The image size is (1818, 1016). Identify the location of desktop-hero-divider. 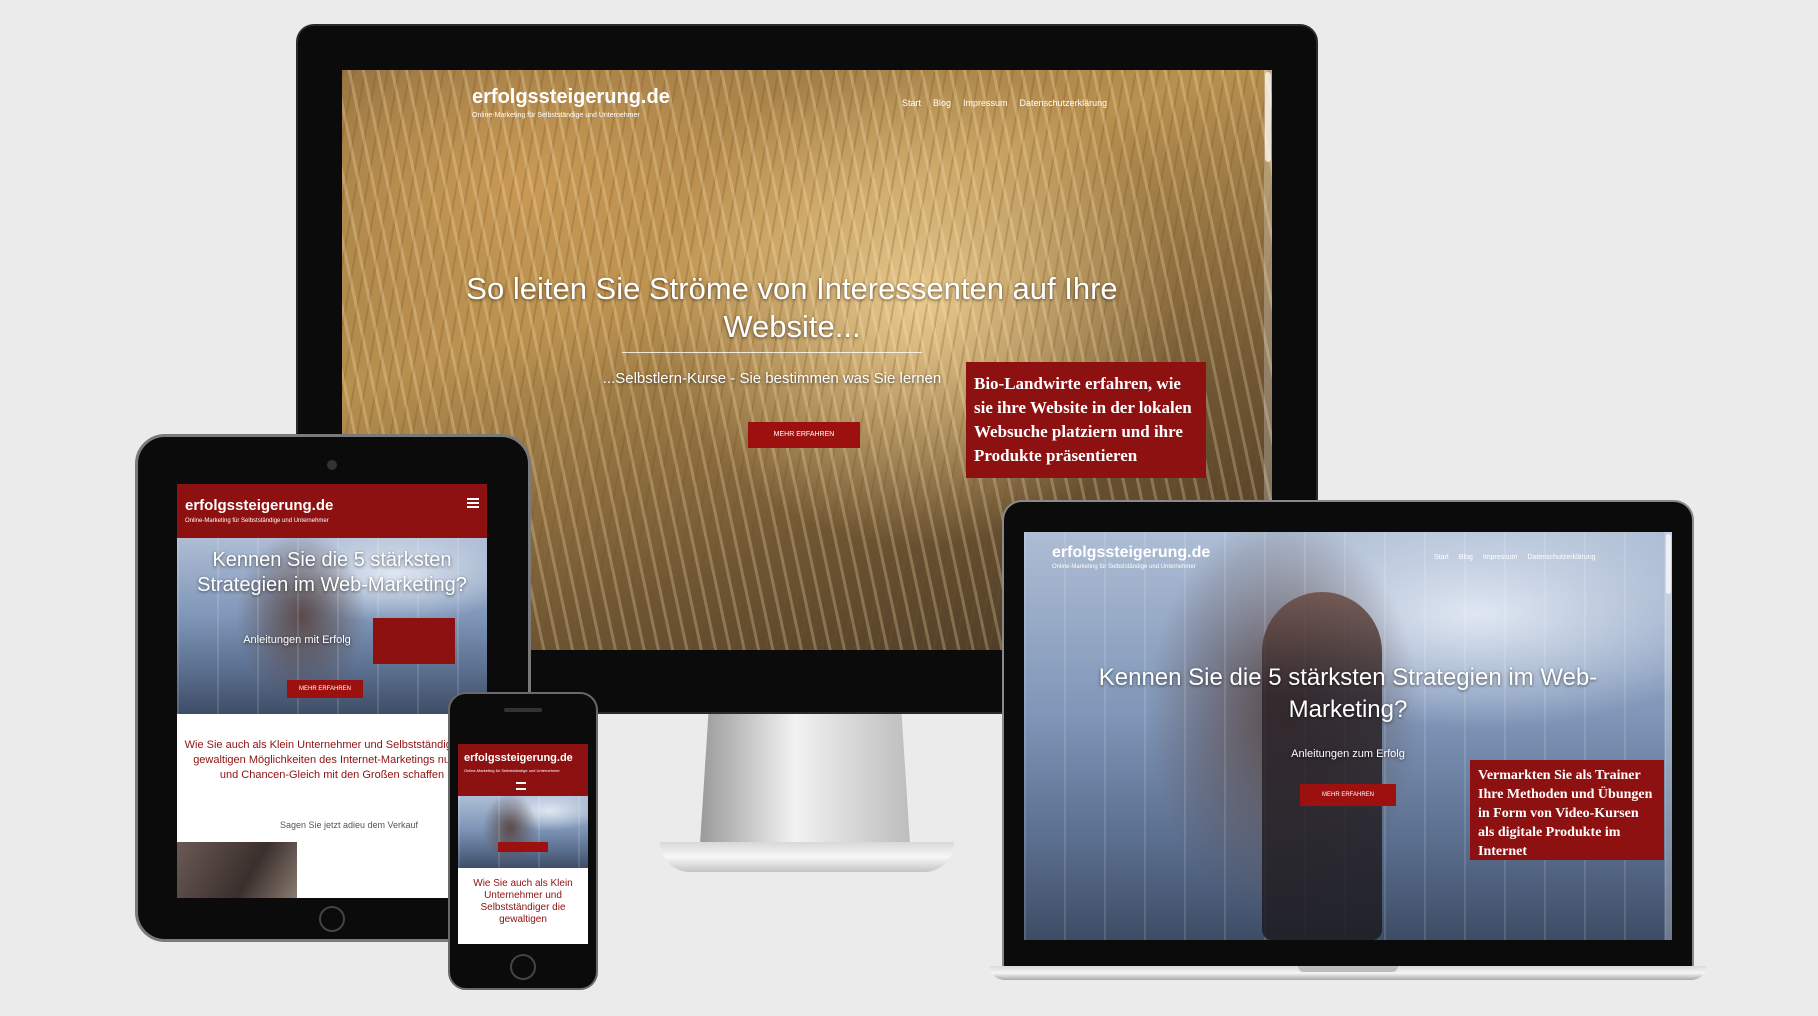
(772, 352).